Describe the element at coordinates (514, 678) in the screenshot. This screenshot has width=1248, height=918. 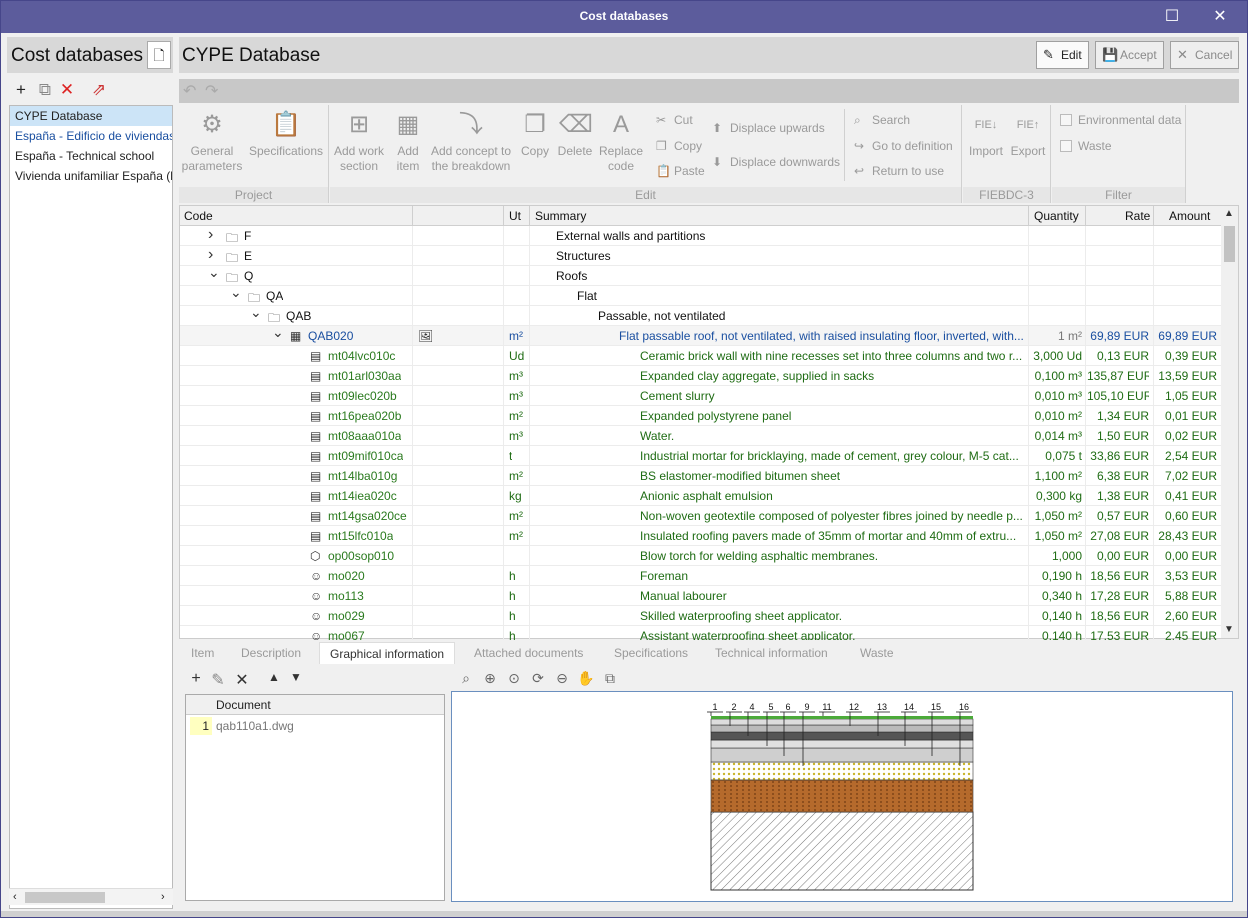
I see `zoom-x2-icon: ⊙` at that location.